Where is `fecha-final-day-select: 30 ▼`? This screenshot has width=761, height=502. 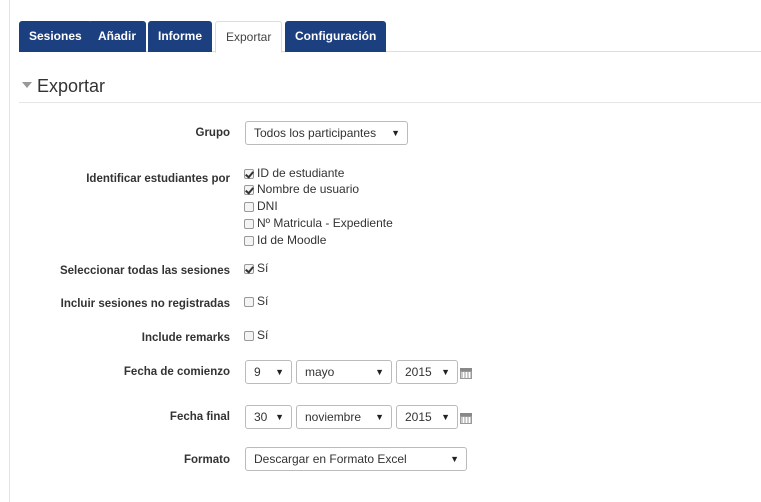 fecha-final-day-select: 30 ▼ is located at coordinates (268, 417).